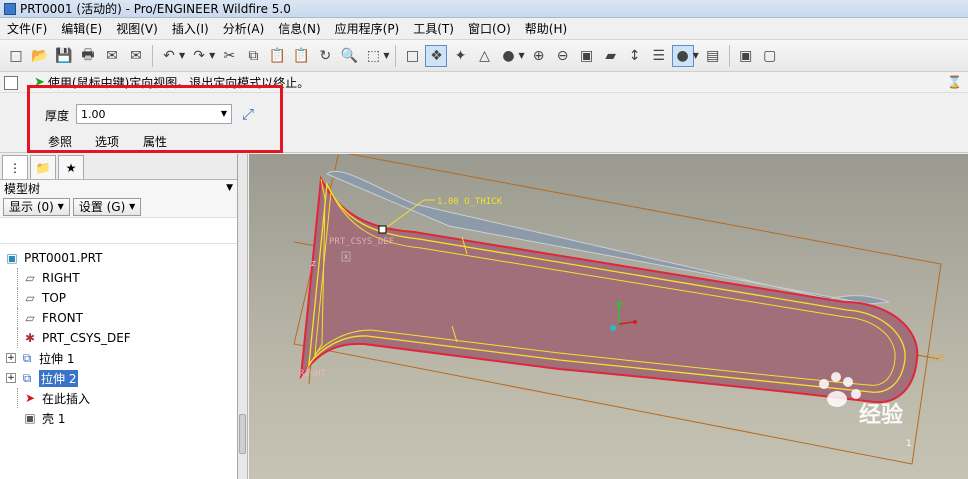  Describe the element at coordinates (118, 358) in the screenshot. I see `tree-item-extrude-1: + ⧉ 拉伸 1` at that location.